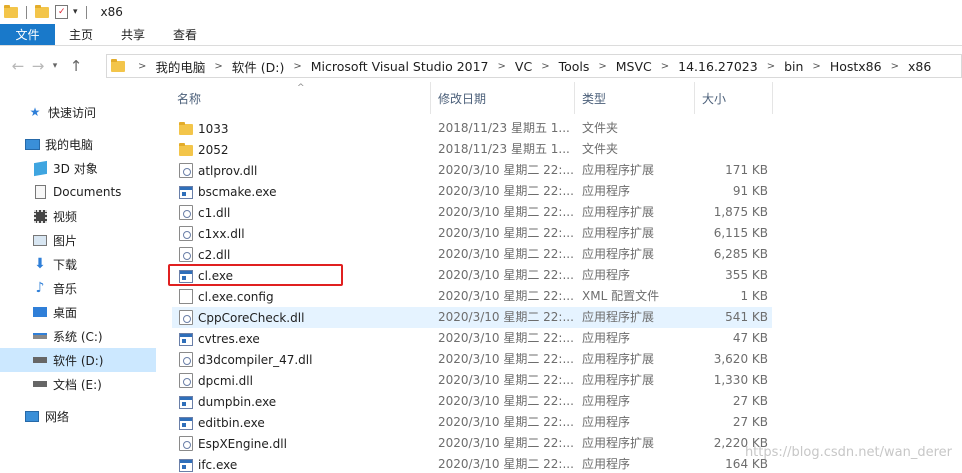  What do you see at coordinates (255, 359) in the screenshot?
I see `file-name: d3dcompiler_47.dll` at bounding box center [255, 359].